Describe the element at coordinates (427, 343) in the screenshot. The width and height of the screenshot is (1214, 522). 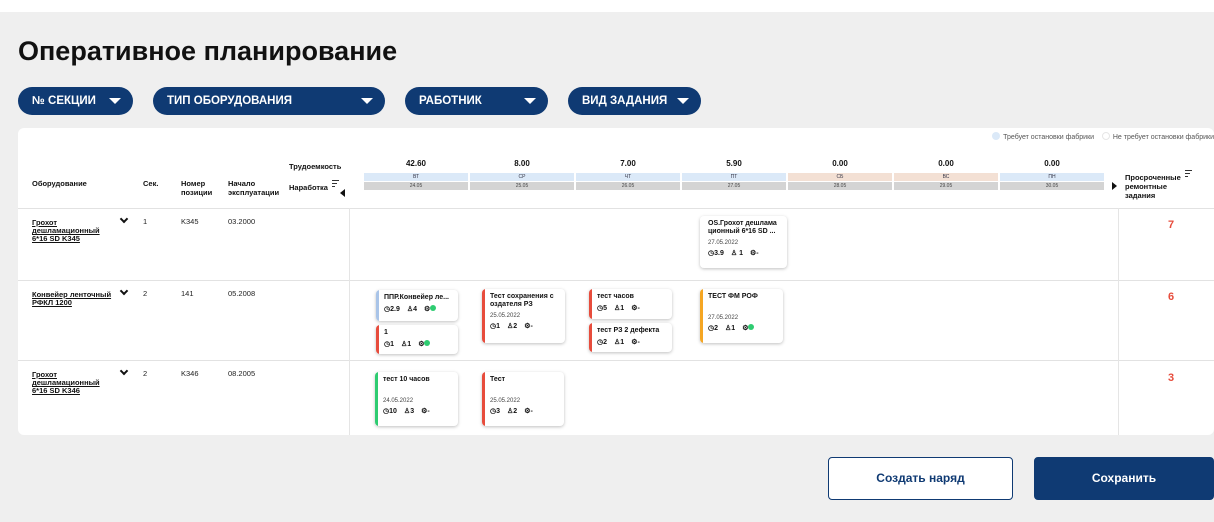
I see `status-dot` at that location.